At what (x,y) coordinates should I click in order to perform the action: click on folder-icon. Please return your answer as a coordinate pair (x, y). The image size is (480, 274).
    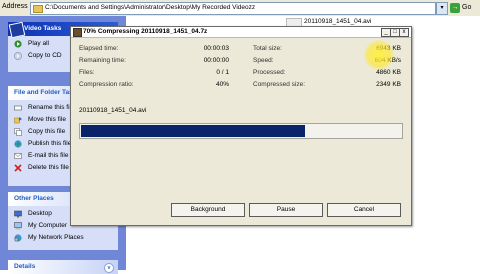
    Looking at the image, I should click on (38, 9).